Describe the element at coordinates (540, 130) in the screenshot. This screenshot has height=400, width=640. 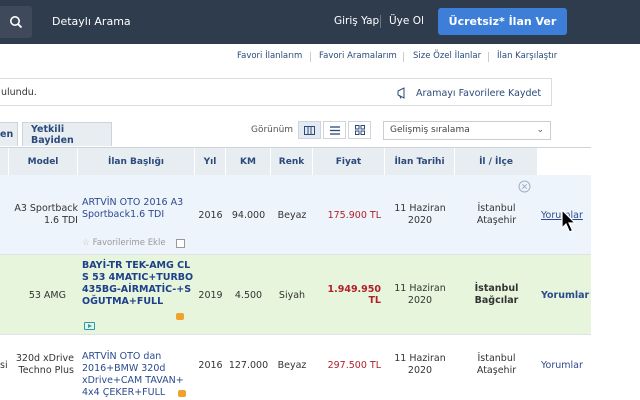
I see `chevron-down-icon: ⌄` at that location.